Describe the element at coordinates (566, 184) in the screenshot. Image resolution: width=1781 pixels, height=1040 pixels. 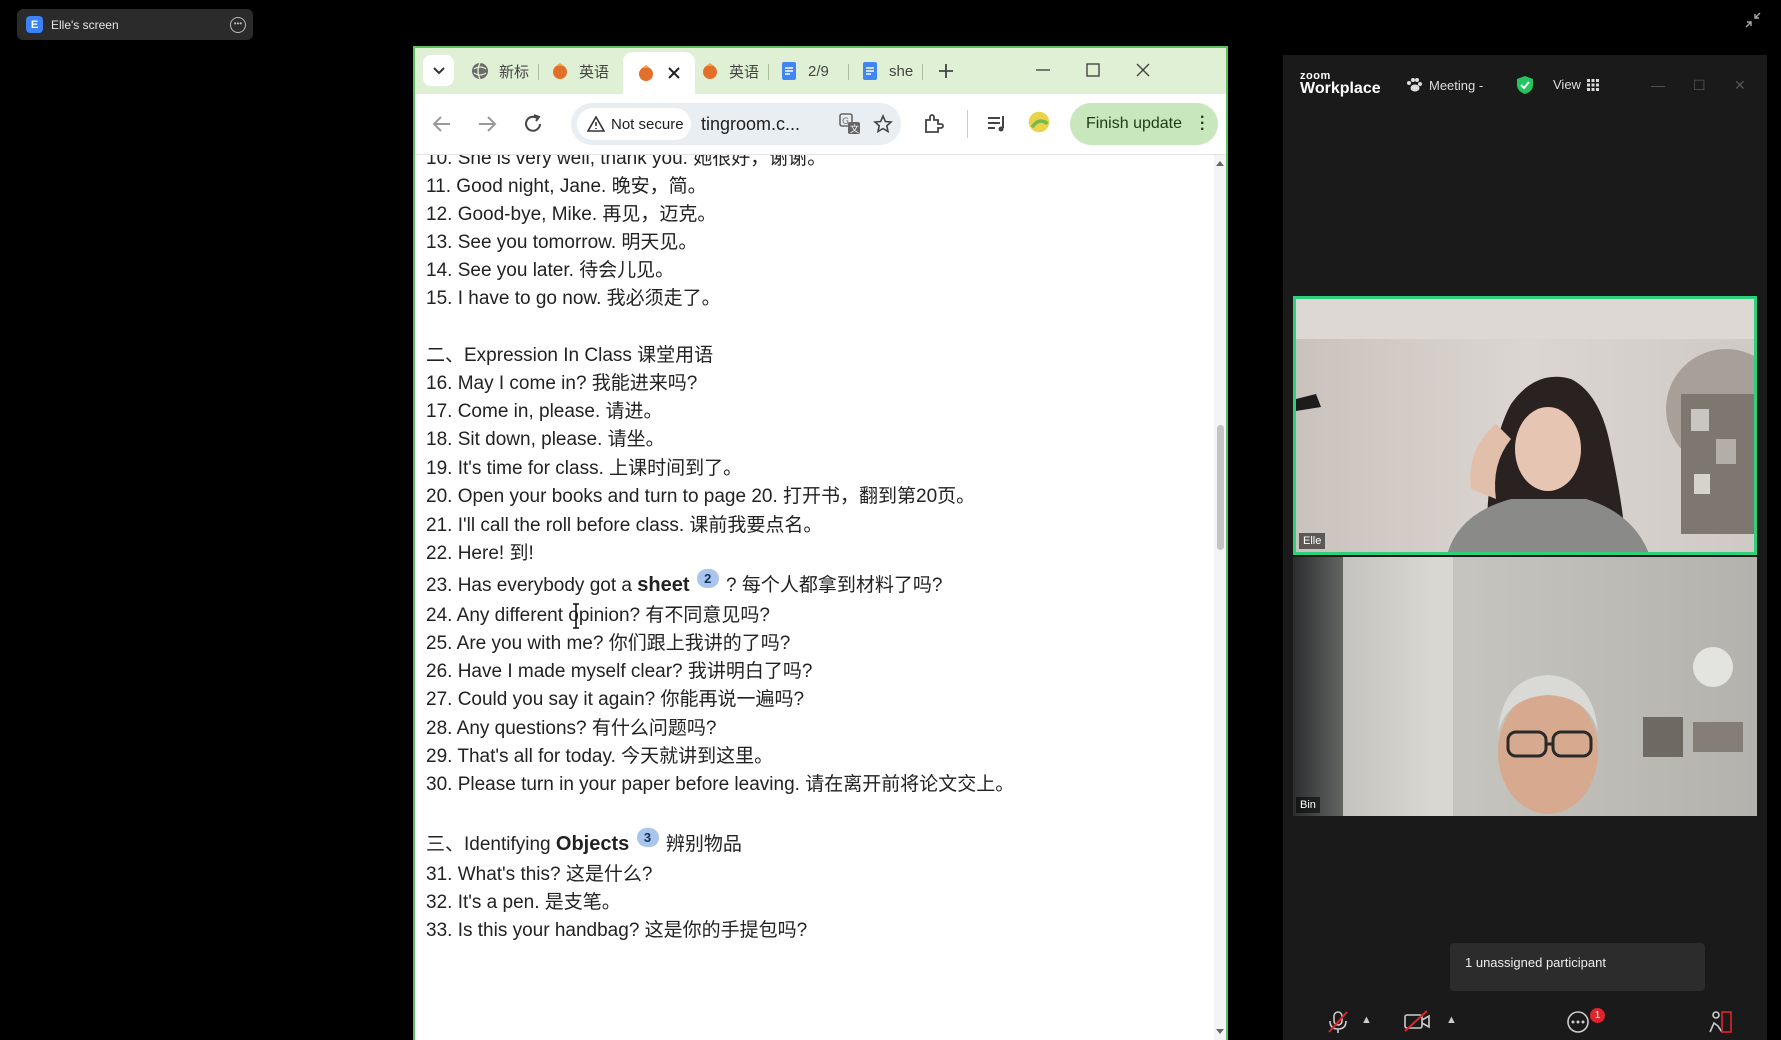
I see `lesson-line: 11. Good night, Jane. 晚安，简。` at that location.